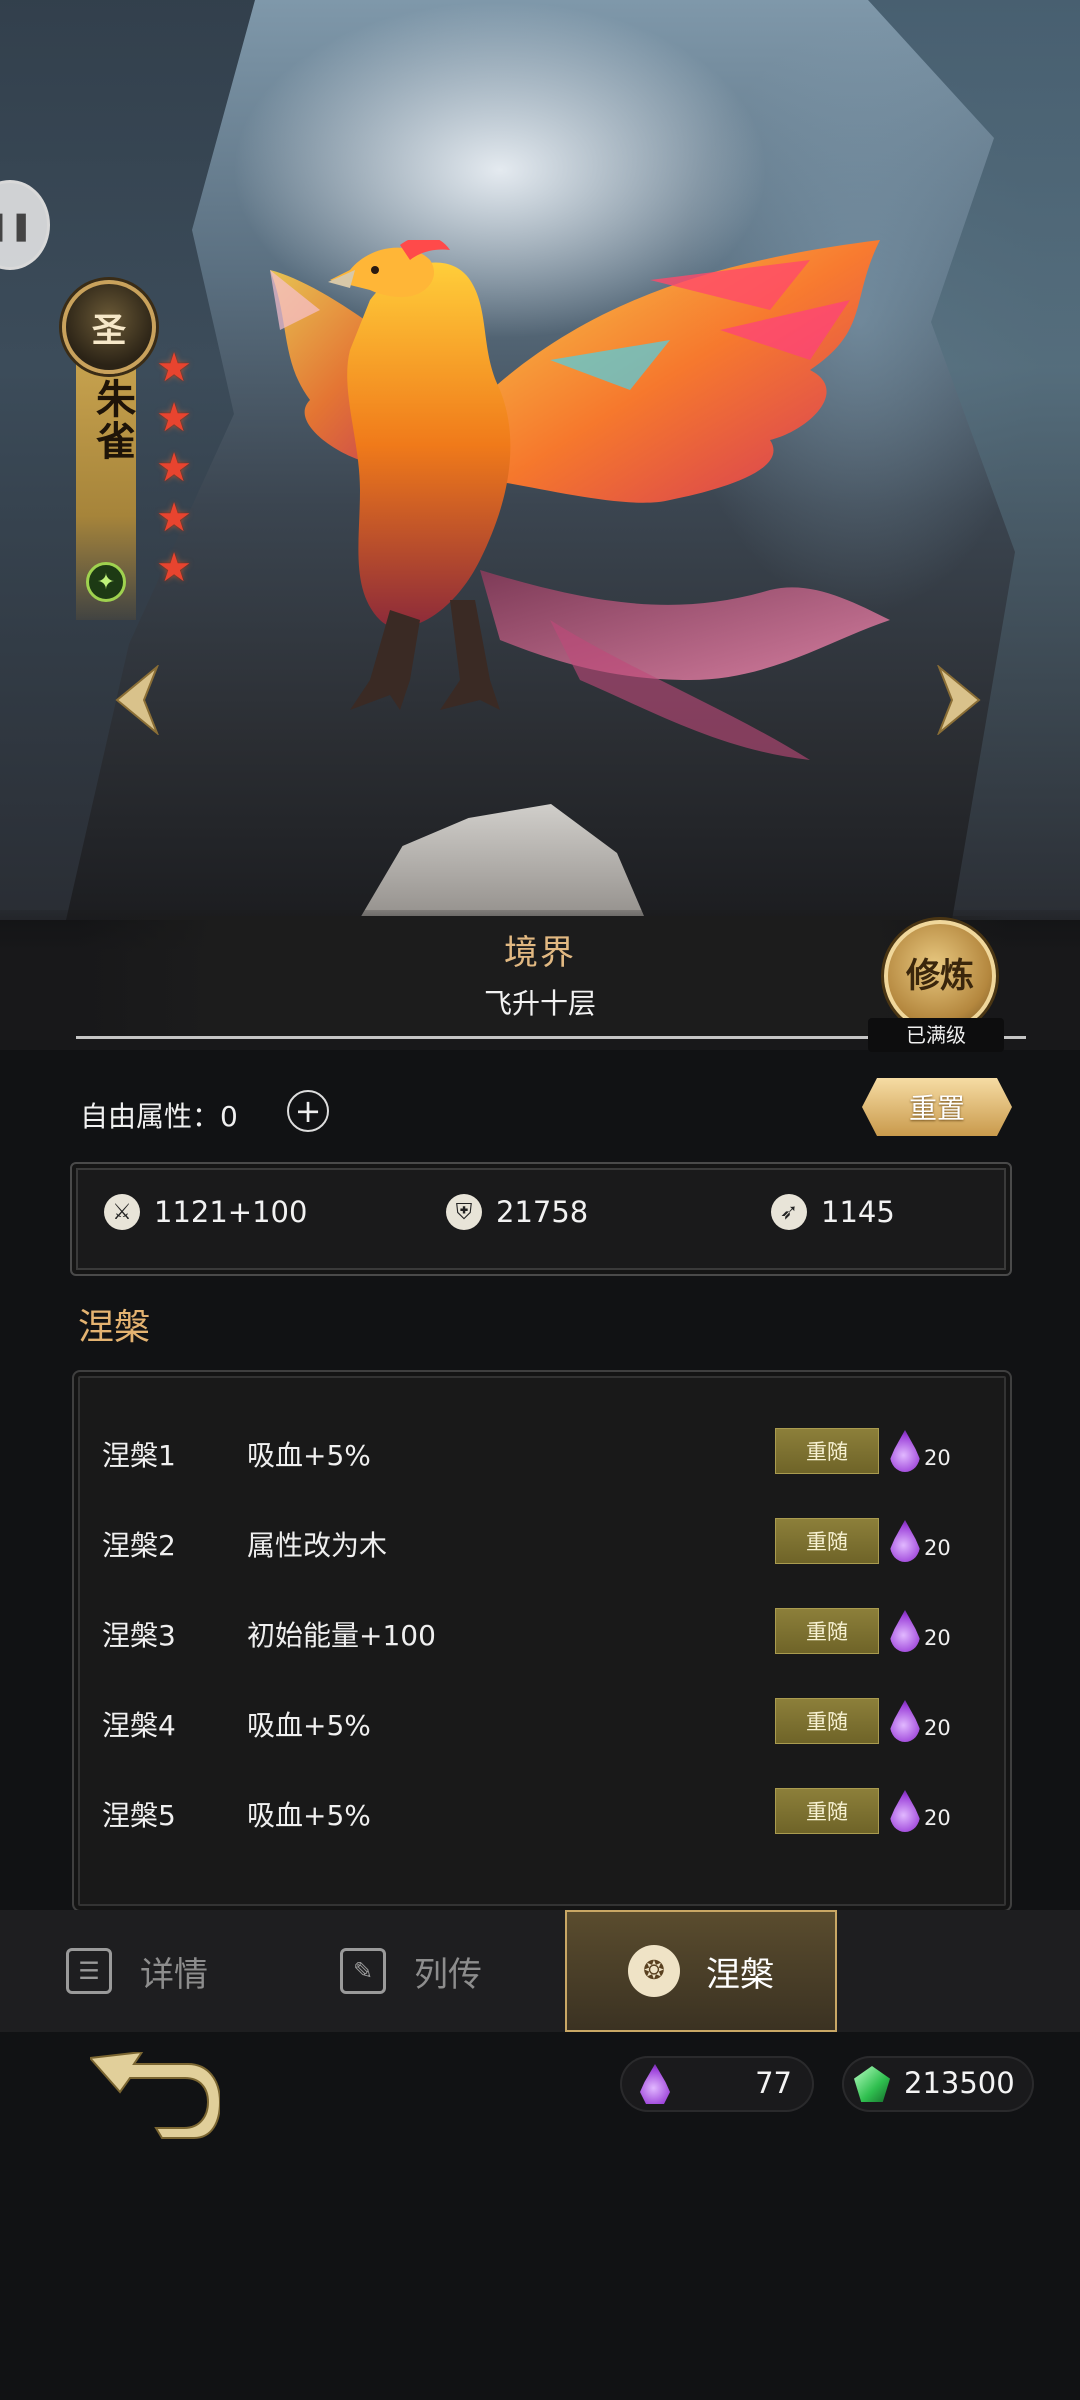 Image resolution: width=1080 pixels, height=2400 pixels. What do you see at coordinates (229, 1116) in the screenshot?
I see `free-attribute-value: 0` at bounding box center [229, 1116].